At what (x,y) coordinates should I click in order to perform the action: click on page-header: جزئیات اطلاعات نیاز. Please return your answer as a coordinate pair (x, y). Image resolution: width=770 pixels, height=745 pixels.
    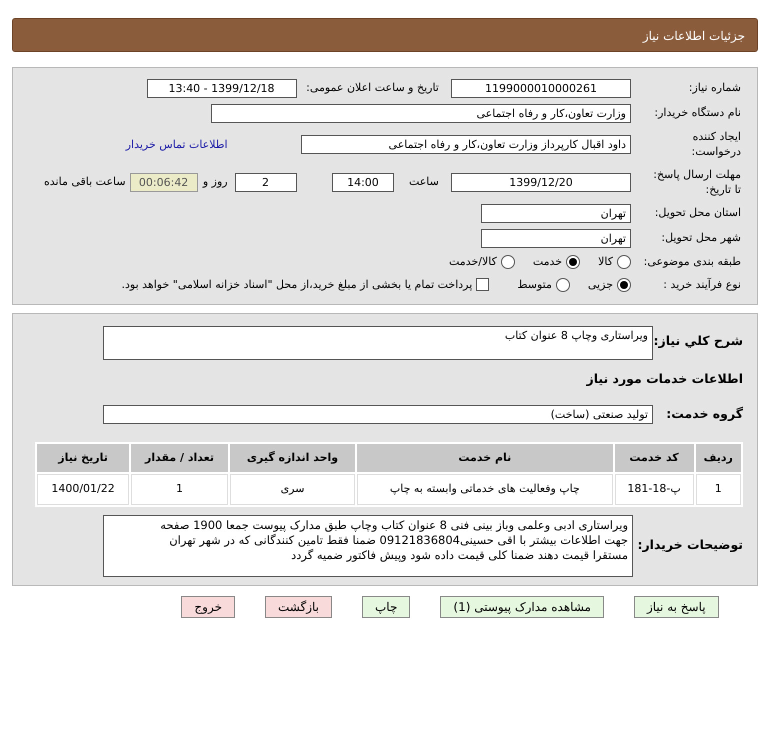
    Looking at the image, I should click on (385, 35).